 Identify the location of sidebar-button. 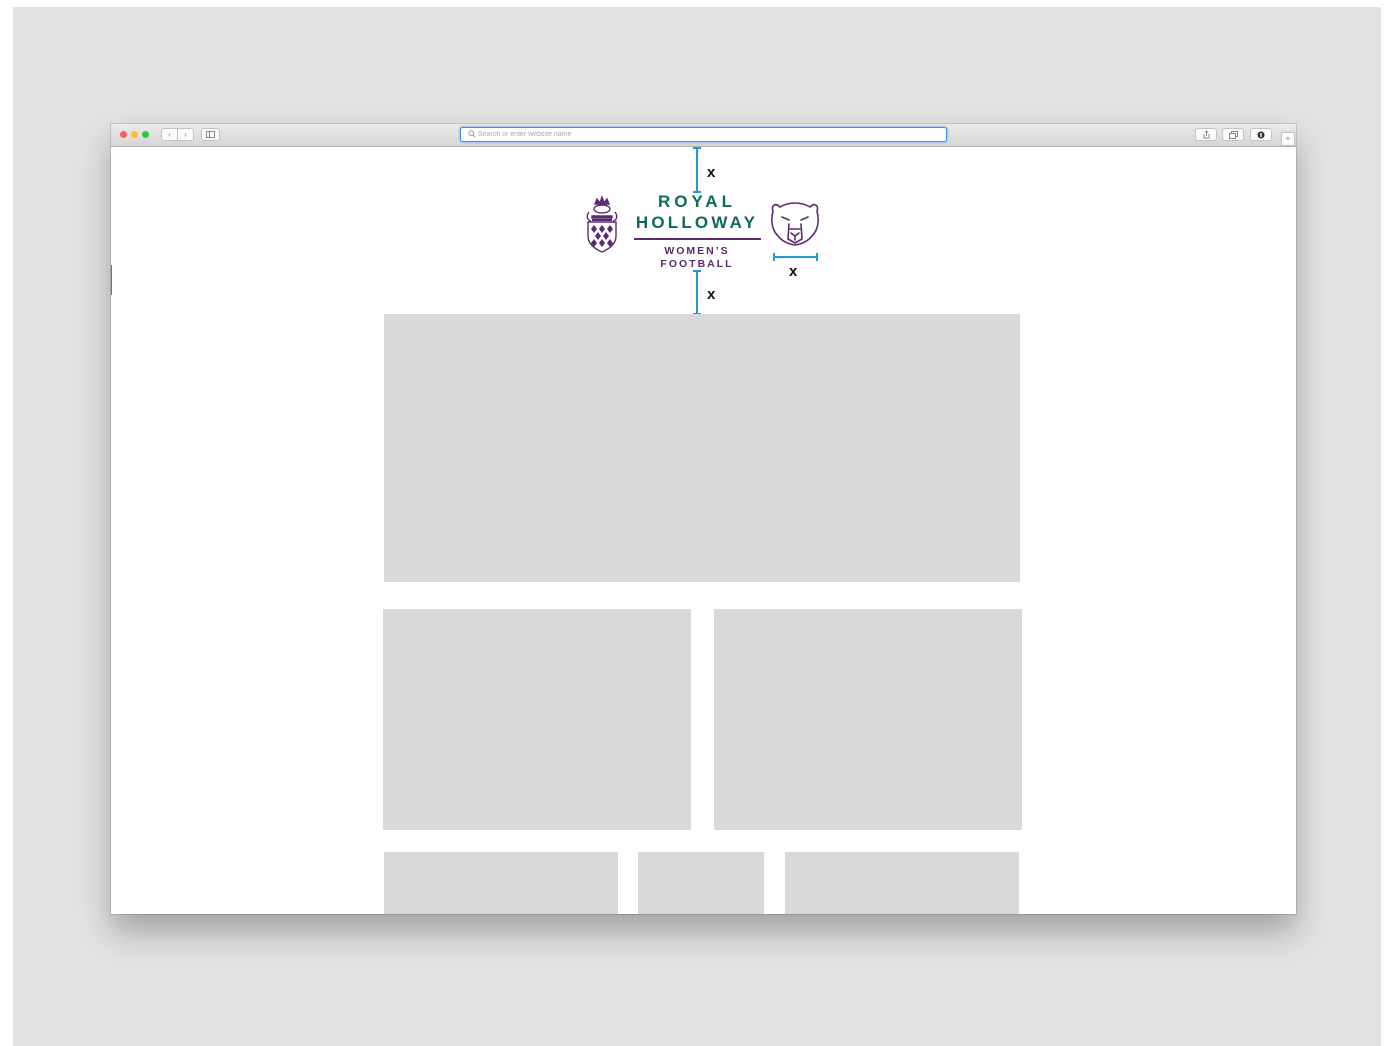
(210, 134).